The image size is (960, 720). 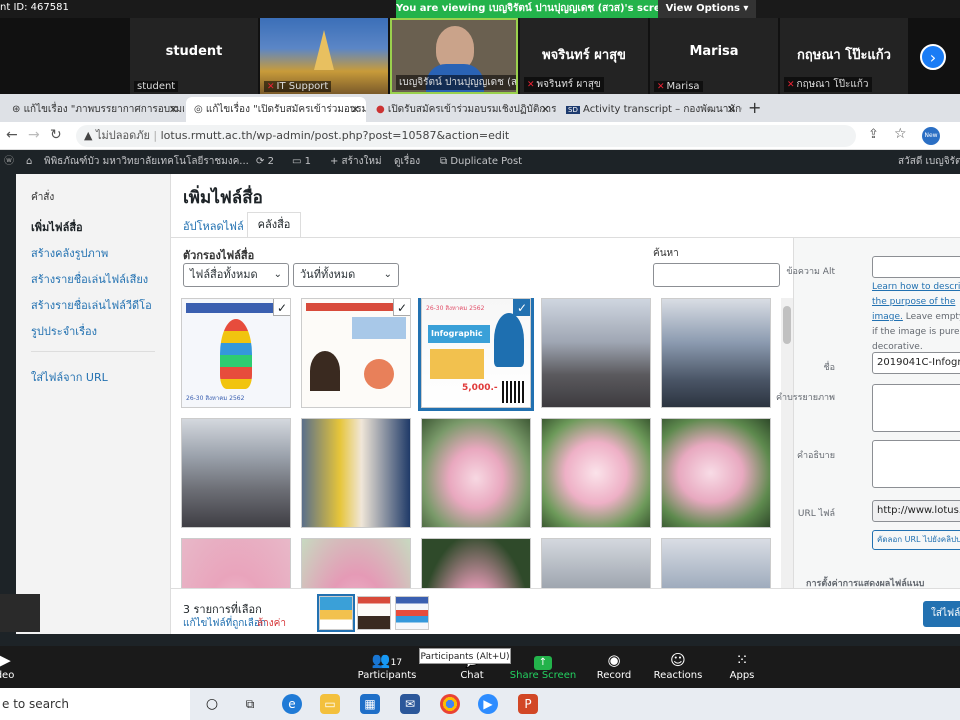 What do you see at coordinates (716, 275) in the screenshot?
I see `search-input` at bounding box center [716, 275].